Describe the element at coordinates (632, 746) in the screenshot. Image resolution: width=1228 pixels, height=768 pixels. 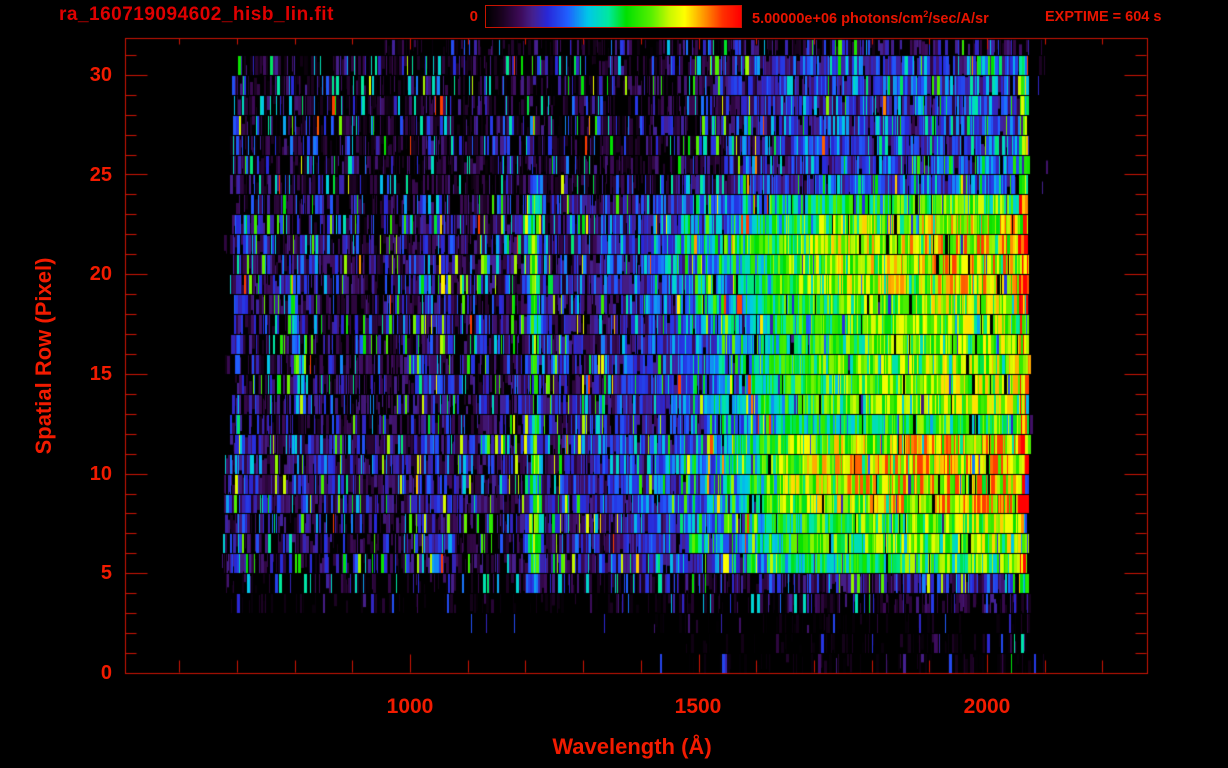
I see `x-axis-title: Wavelength (Å)` at that location.